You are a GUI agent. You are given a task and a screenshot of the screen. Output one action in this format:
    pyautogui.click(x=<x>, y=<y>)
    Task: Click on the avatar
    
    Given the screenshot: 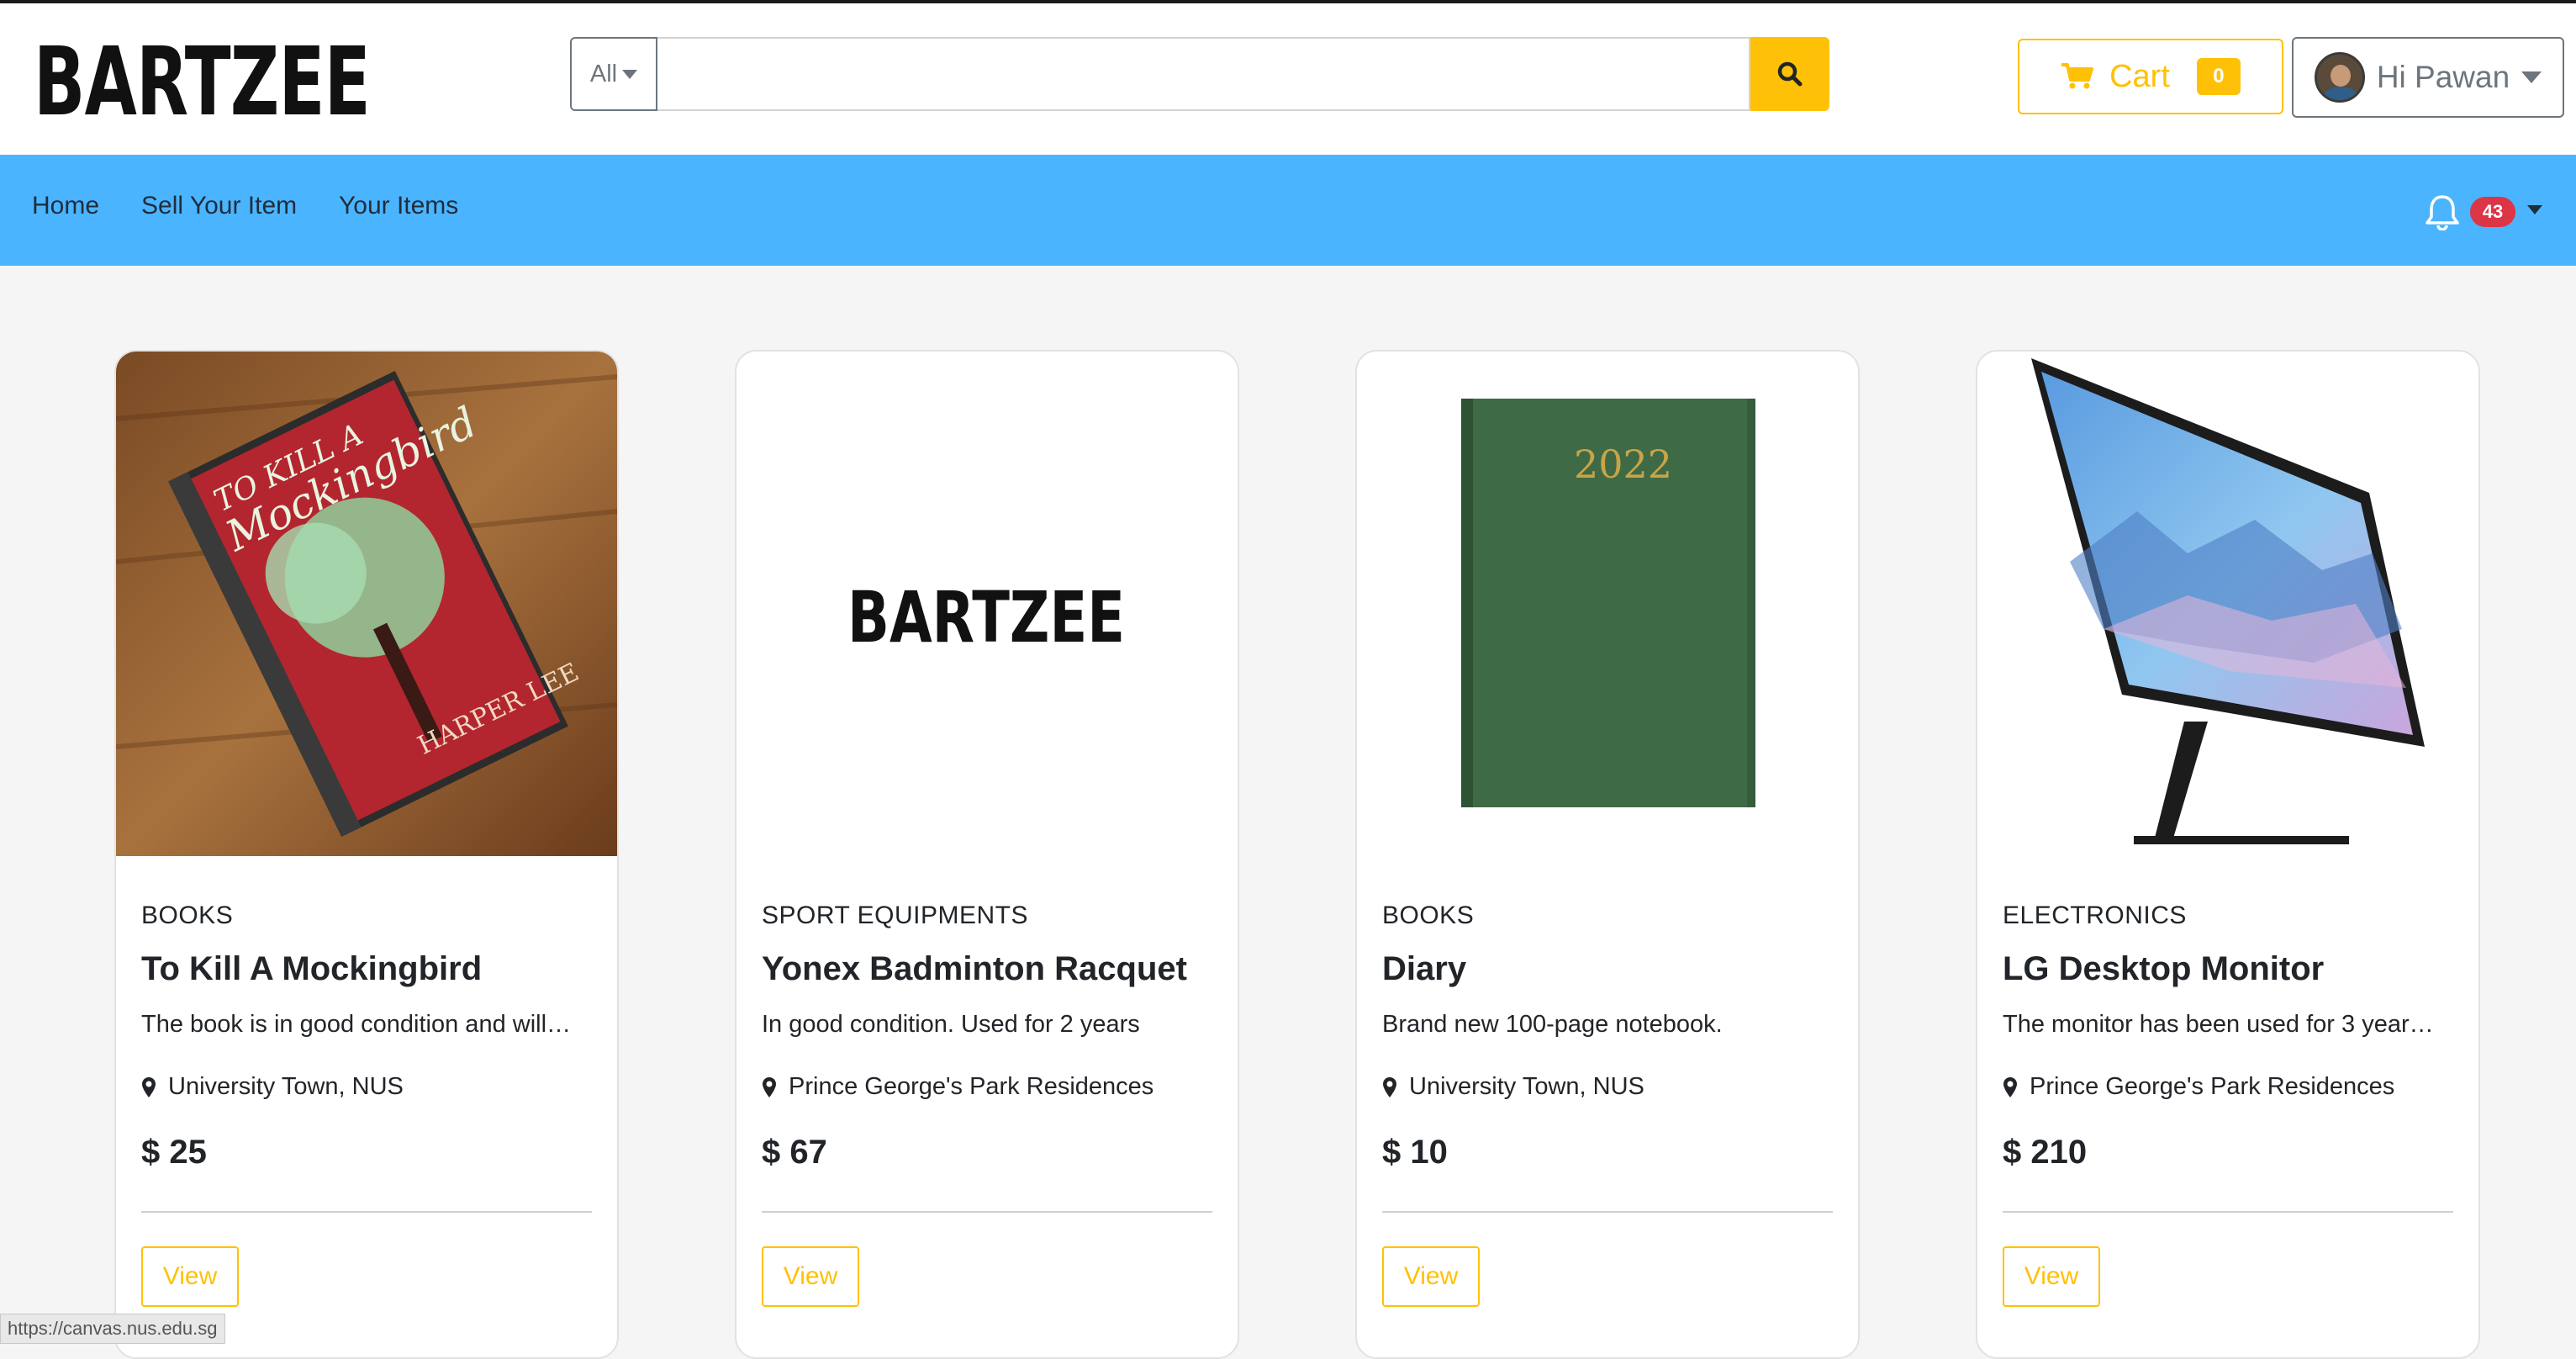 What is the action you would take?
    pyautogui.click(x=2339, y=77)
    